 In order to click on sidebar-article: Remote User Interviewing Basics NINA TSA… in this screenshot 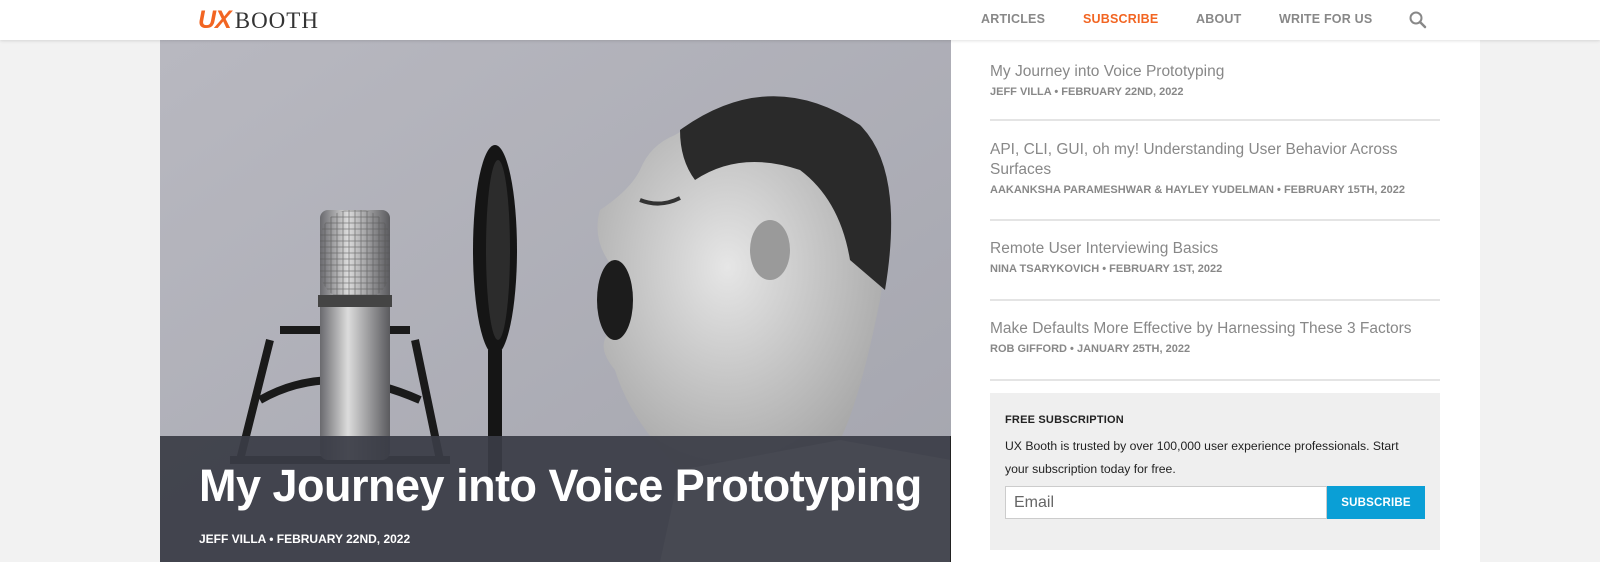, I will do `click(1215, 270)`.